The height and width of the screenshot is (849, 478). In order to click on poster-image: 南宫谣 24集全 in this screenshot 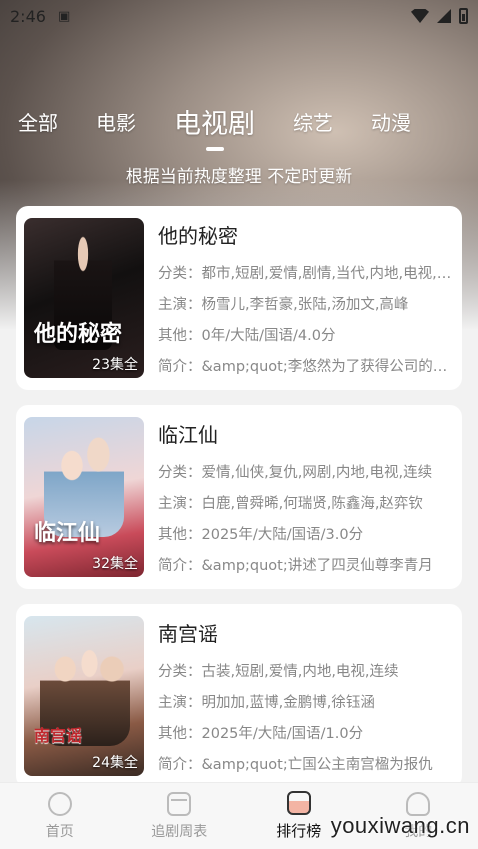, I will do `click(84, 696)`.